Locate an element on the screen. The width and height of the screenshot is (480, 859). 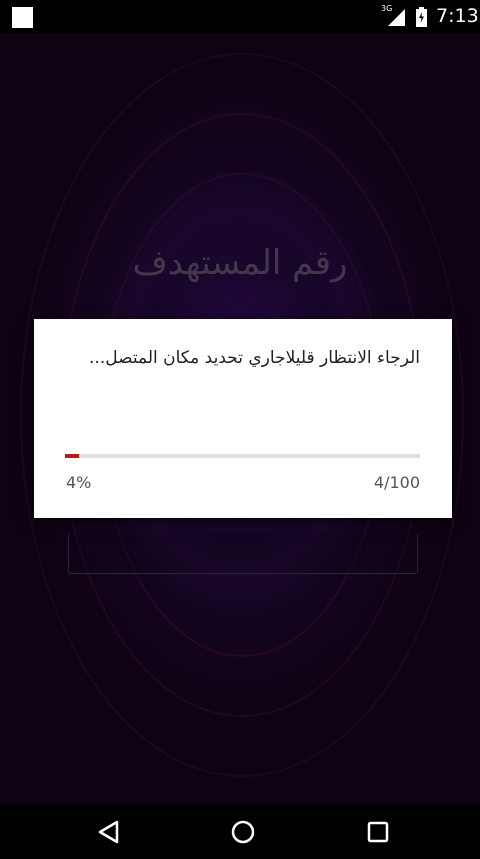
home-icon is located at coordinates (243, 832).